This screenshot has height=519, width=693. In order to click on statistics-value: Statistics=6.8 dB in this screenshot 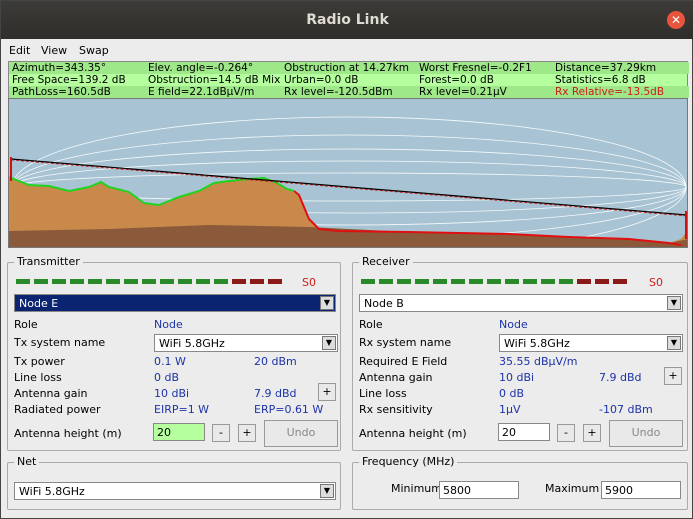, I will do `click(600, 80)`.